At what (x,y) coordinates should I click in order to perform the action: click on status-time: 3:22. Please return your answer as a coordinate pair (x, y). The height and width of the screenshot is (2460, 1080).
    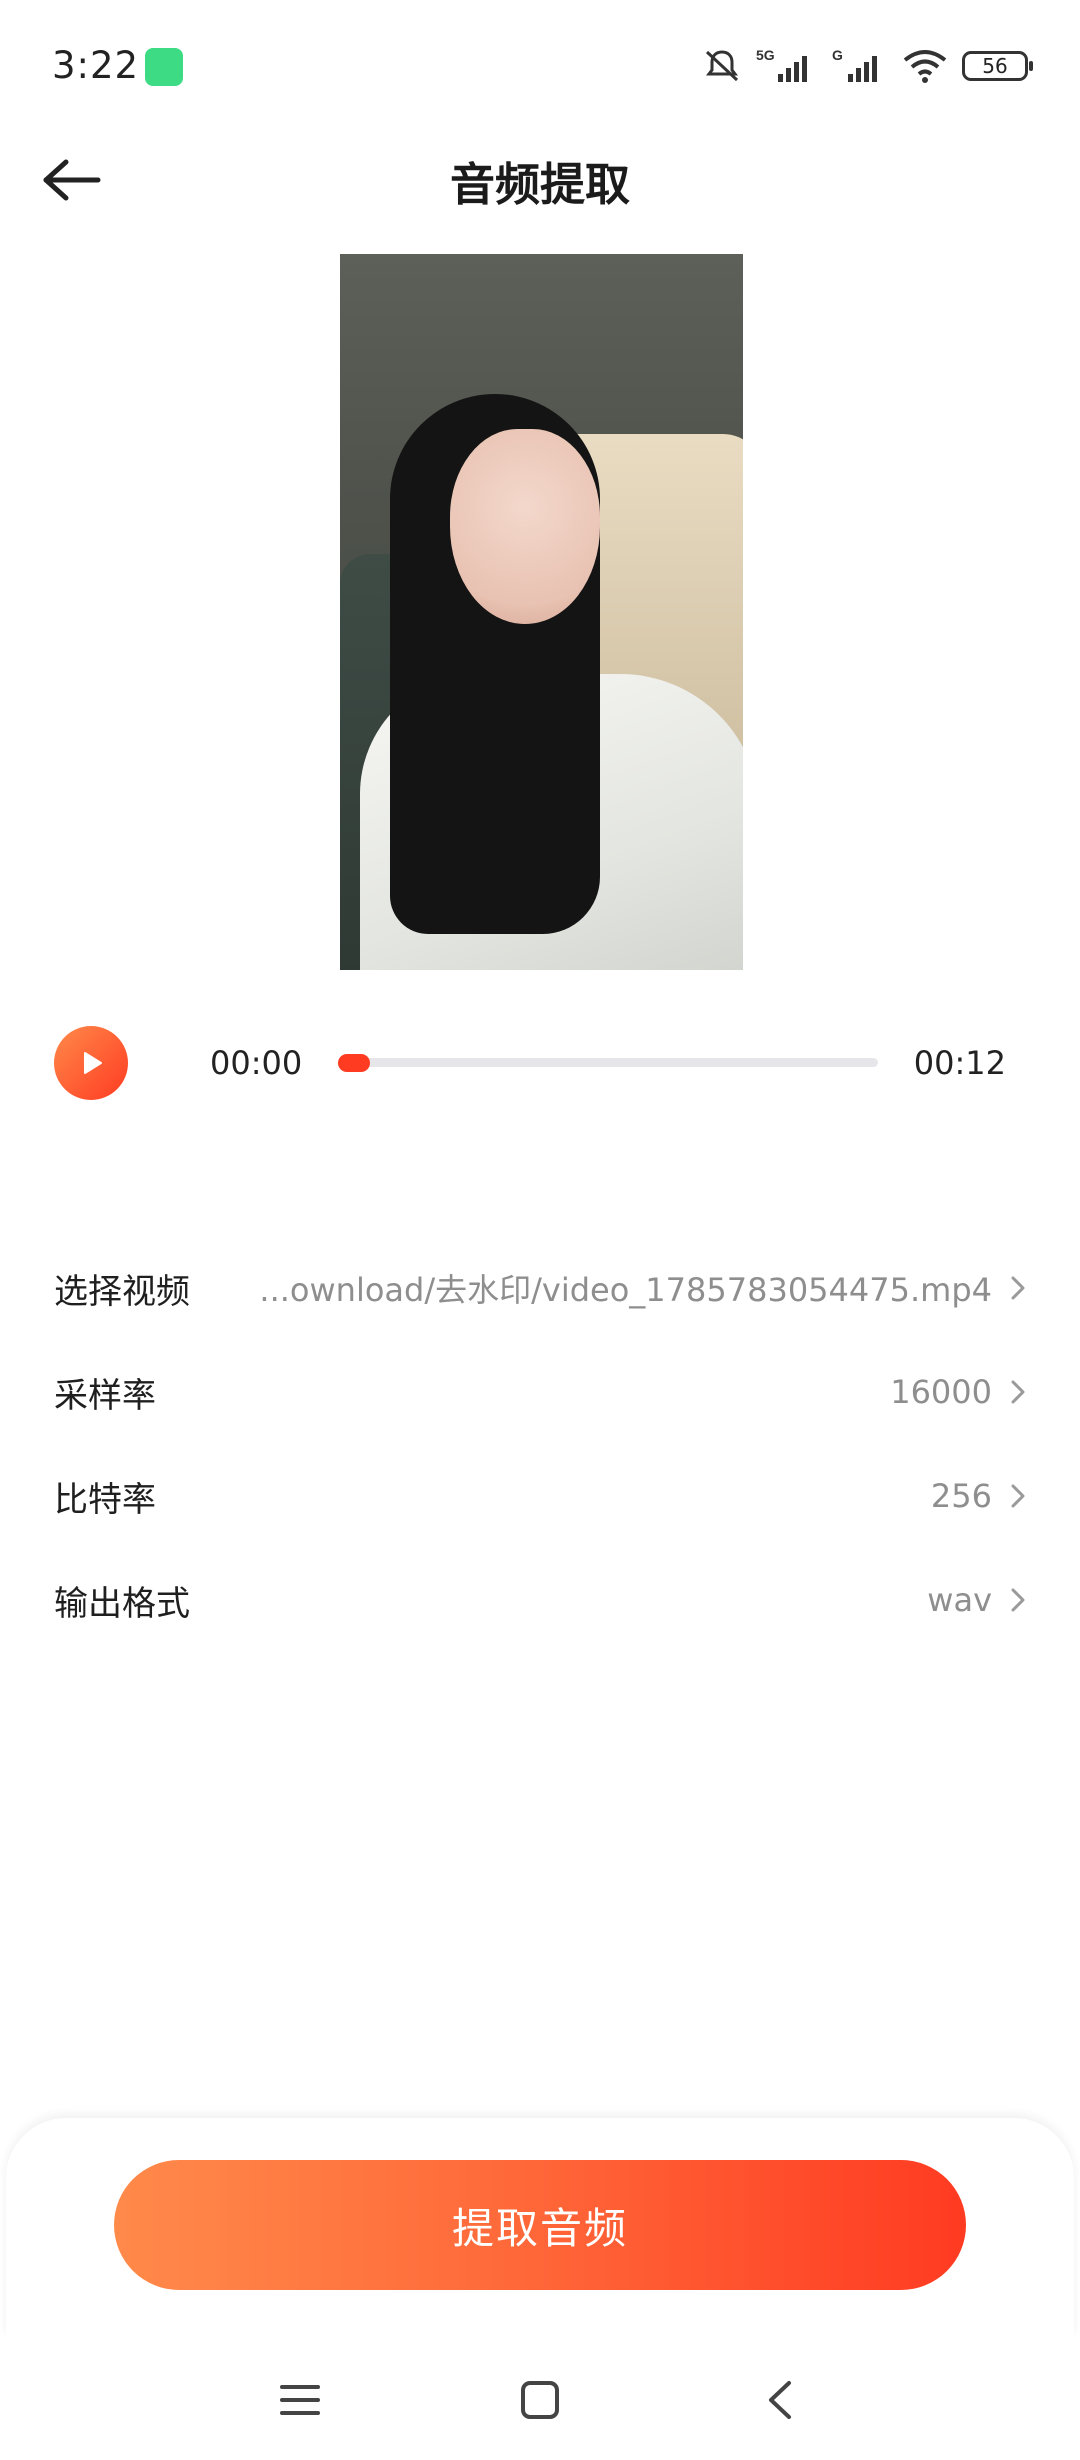
    Looking at the image, I should click on (96, 65).